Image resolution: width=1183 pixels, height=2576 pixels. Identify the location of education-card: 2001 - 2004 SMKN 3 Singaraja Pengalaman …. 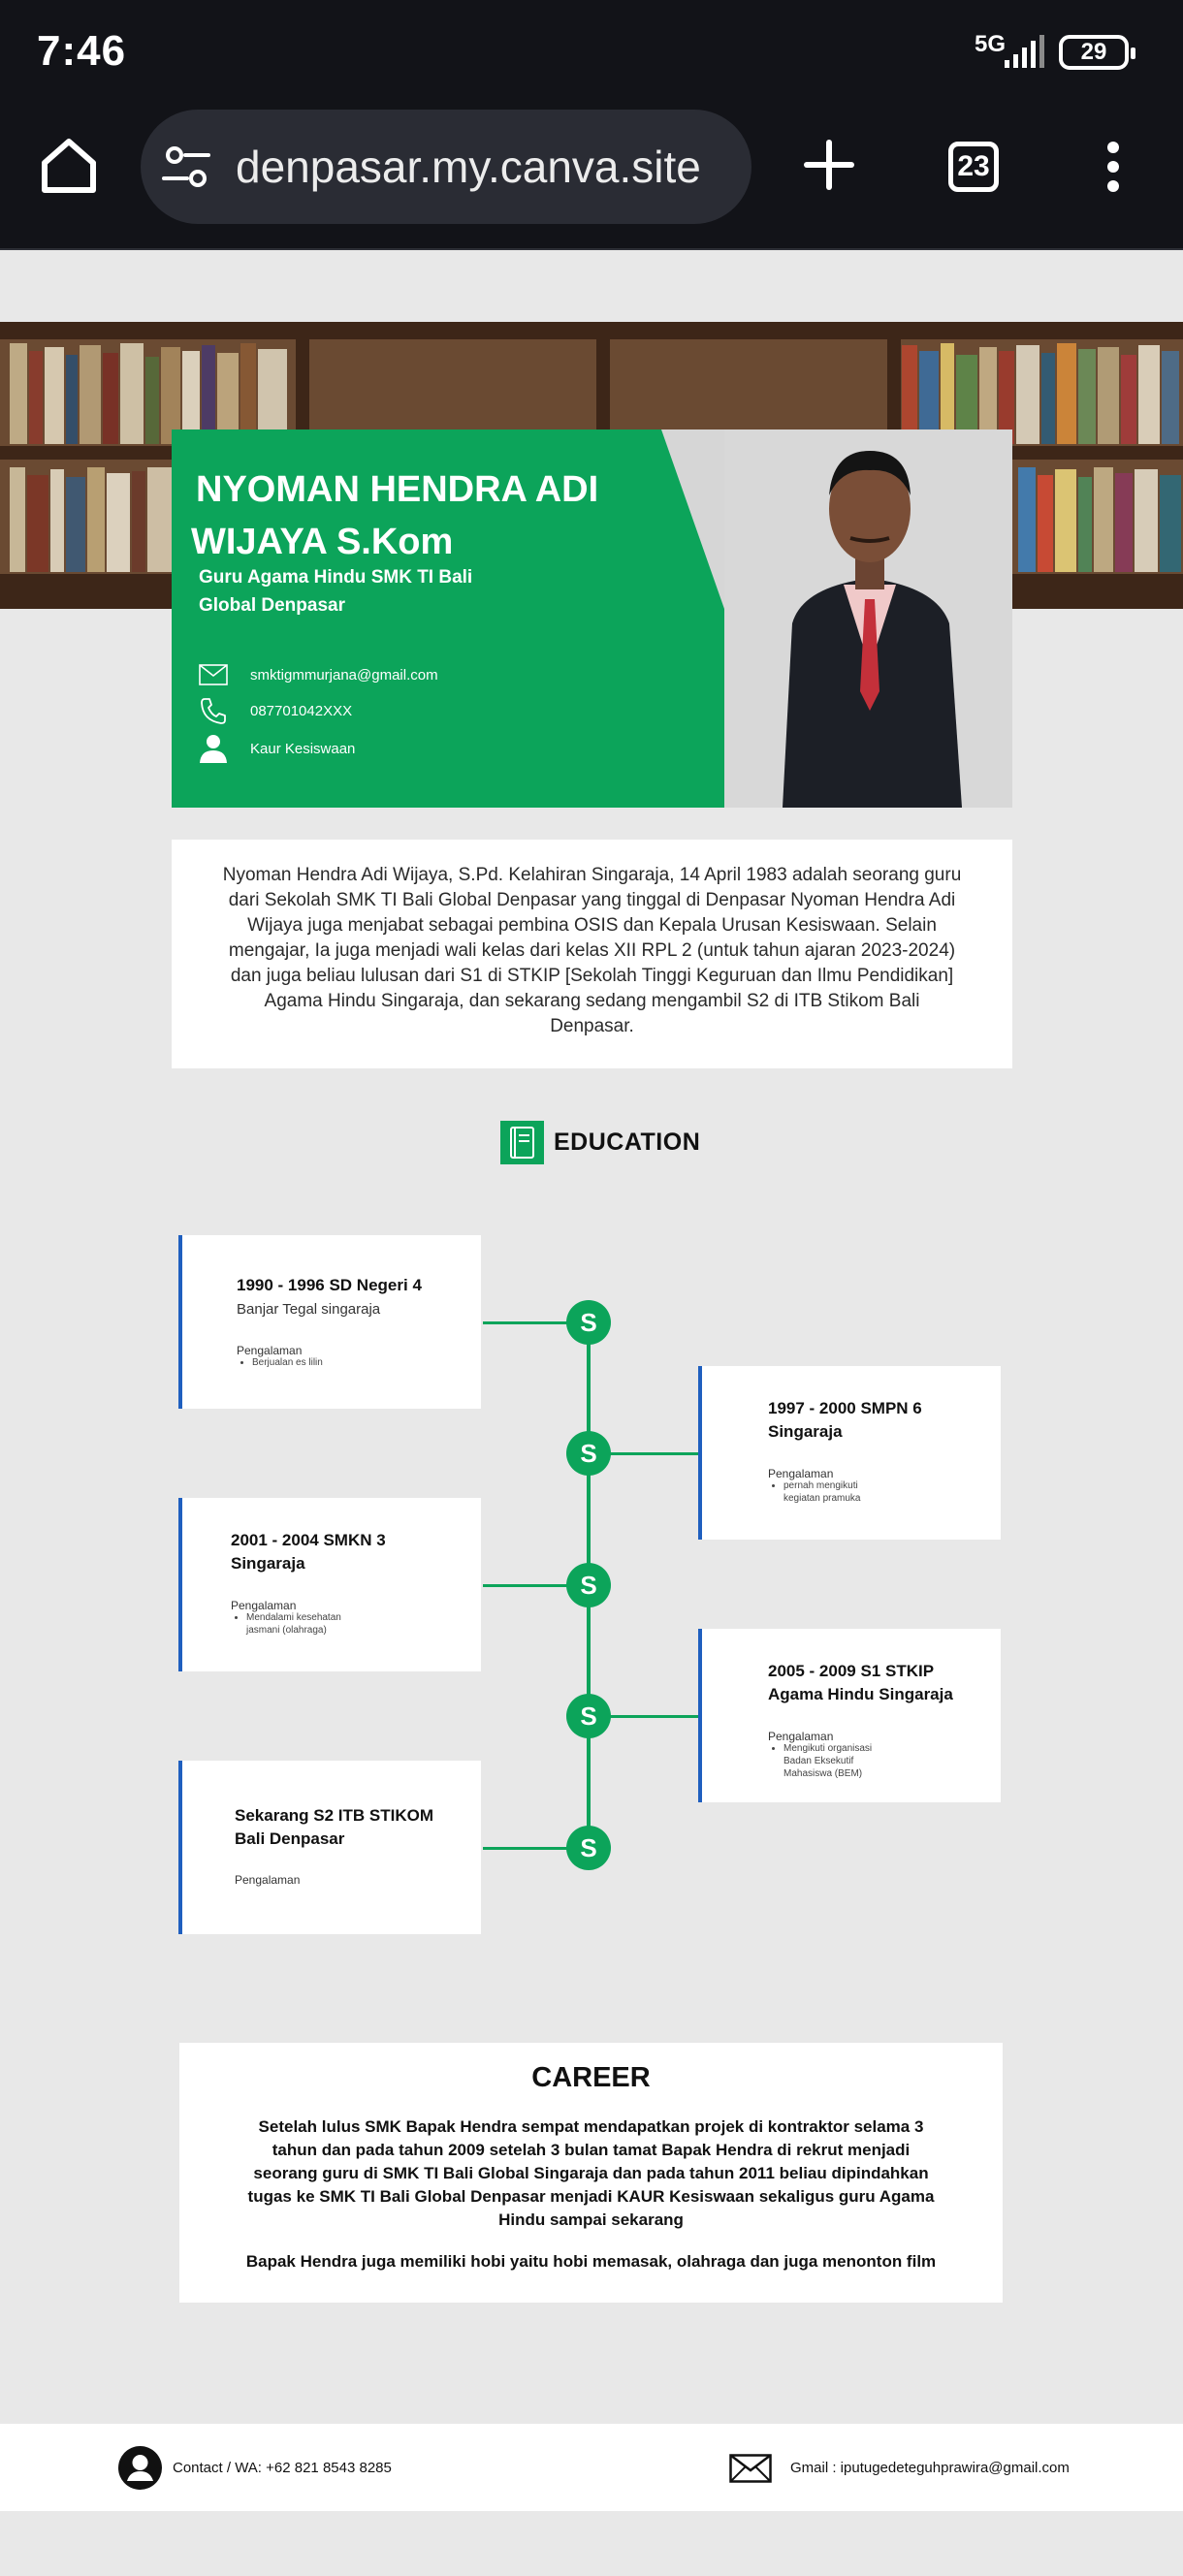
(329, 1584).